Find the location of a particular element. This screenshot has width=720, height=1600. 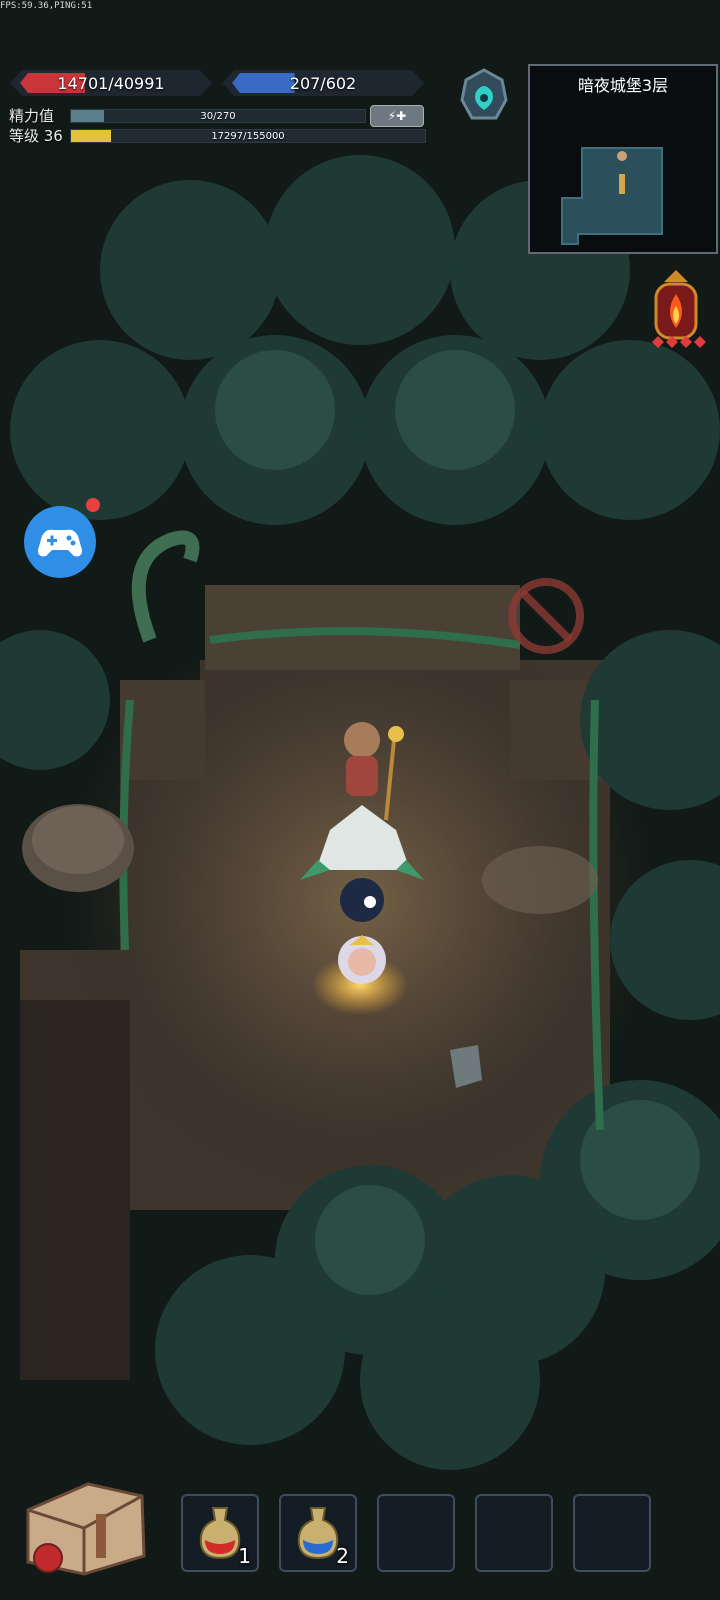

minimap: 暗夜城堡3层 is located at coordinates (623, 159).